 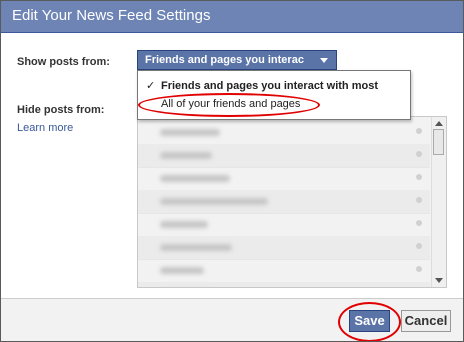 I want to click on dropdown-caret-icon, so click(x=324, y=60).